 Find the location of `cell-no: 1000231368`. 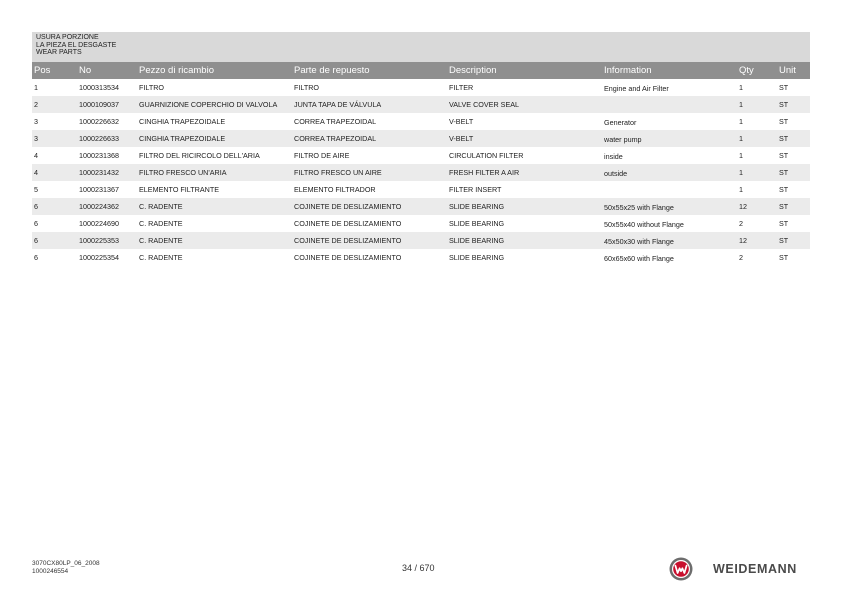

cell-no: 1000231368 is located at coordinates (99, 155).